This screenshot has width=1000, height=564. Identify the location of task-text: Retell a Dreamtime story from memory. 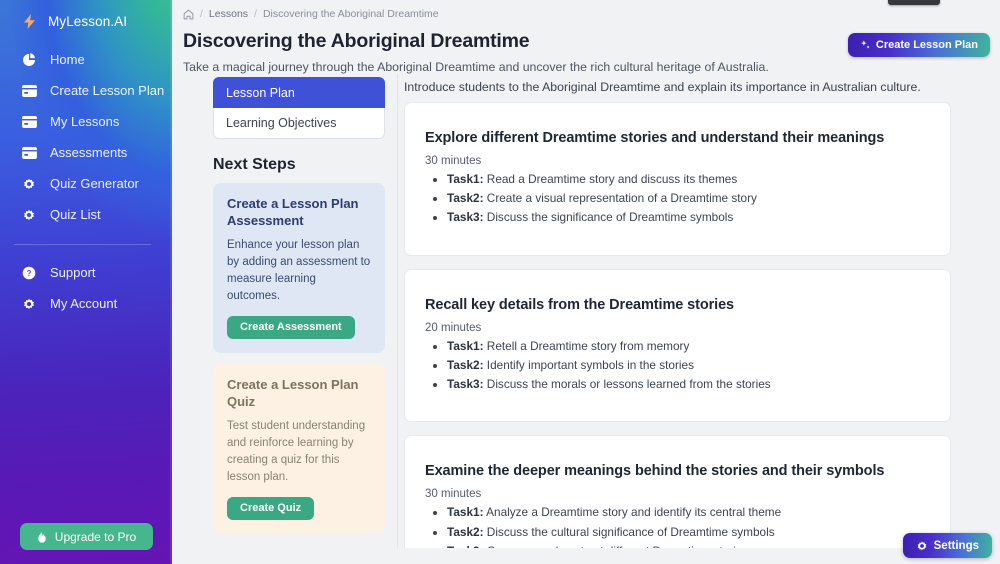
(586, 345).